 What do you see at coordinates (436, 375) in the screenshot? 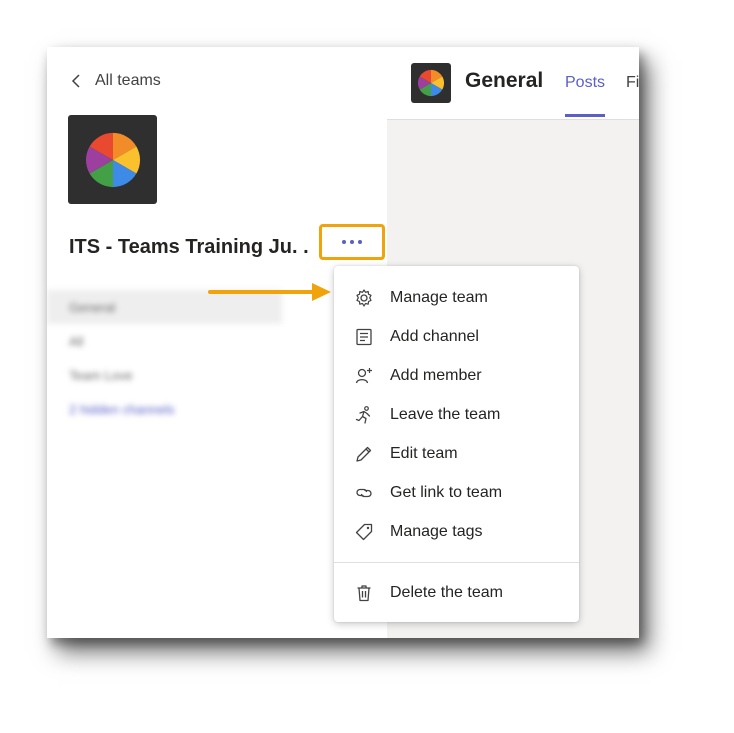
I see `menu-item-label: Add member` at bounding box center [436, 375].